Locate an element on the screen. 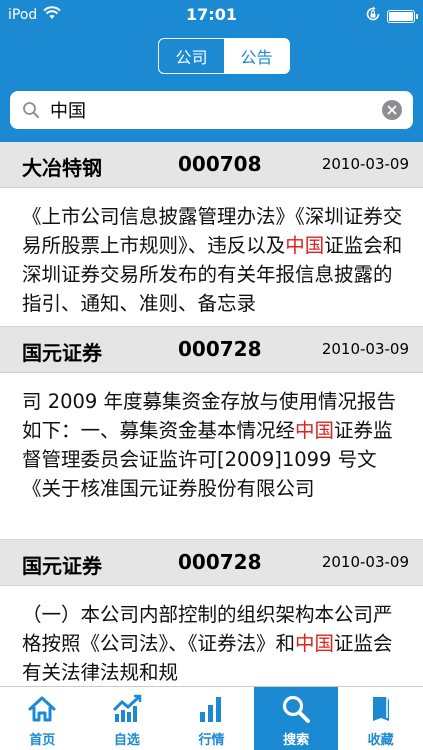 This screenshot has height=750, width=423. tab-home: 首页 is located at coordinates (42, 718).